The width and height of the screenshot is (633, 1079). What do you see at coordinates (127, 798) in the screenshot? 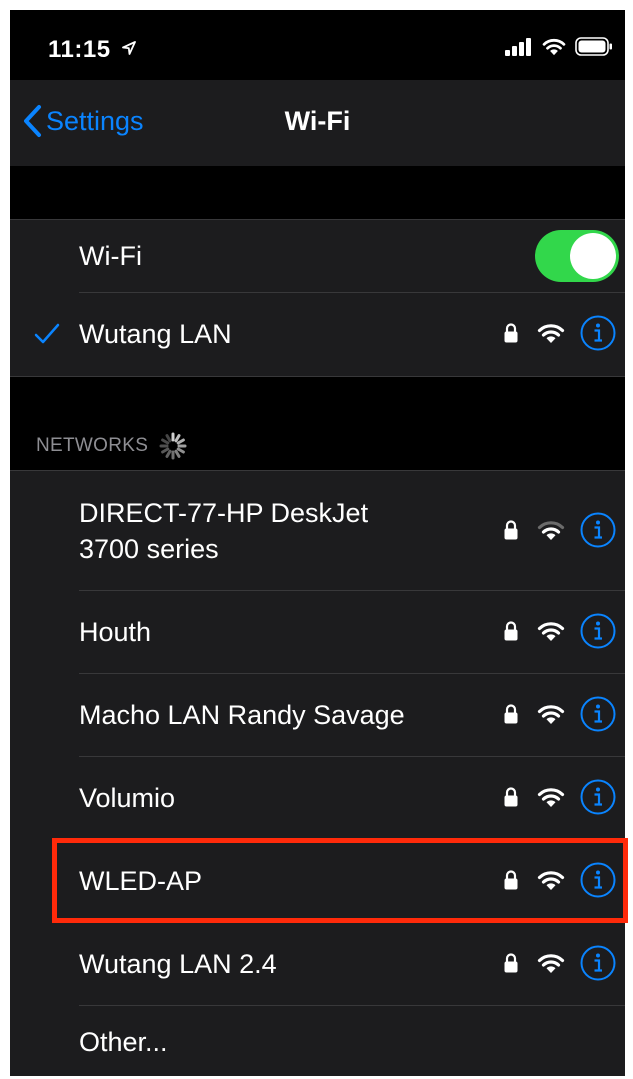
I see `network-name: Volumio` at bounding box center [127, 798].